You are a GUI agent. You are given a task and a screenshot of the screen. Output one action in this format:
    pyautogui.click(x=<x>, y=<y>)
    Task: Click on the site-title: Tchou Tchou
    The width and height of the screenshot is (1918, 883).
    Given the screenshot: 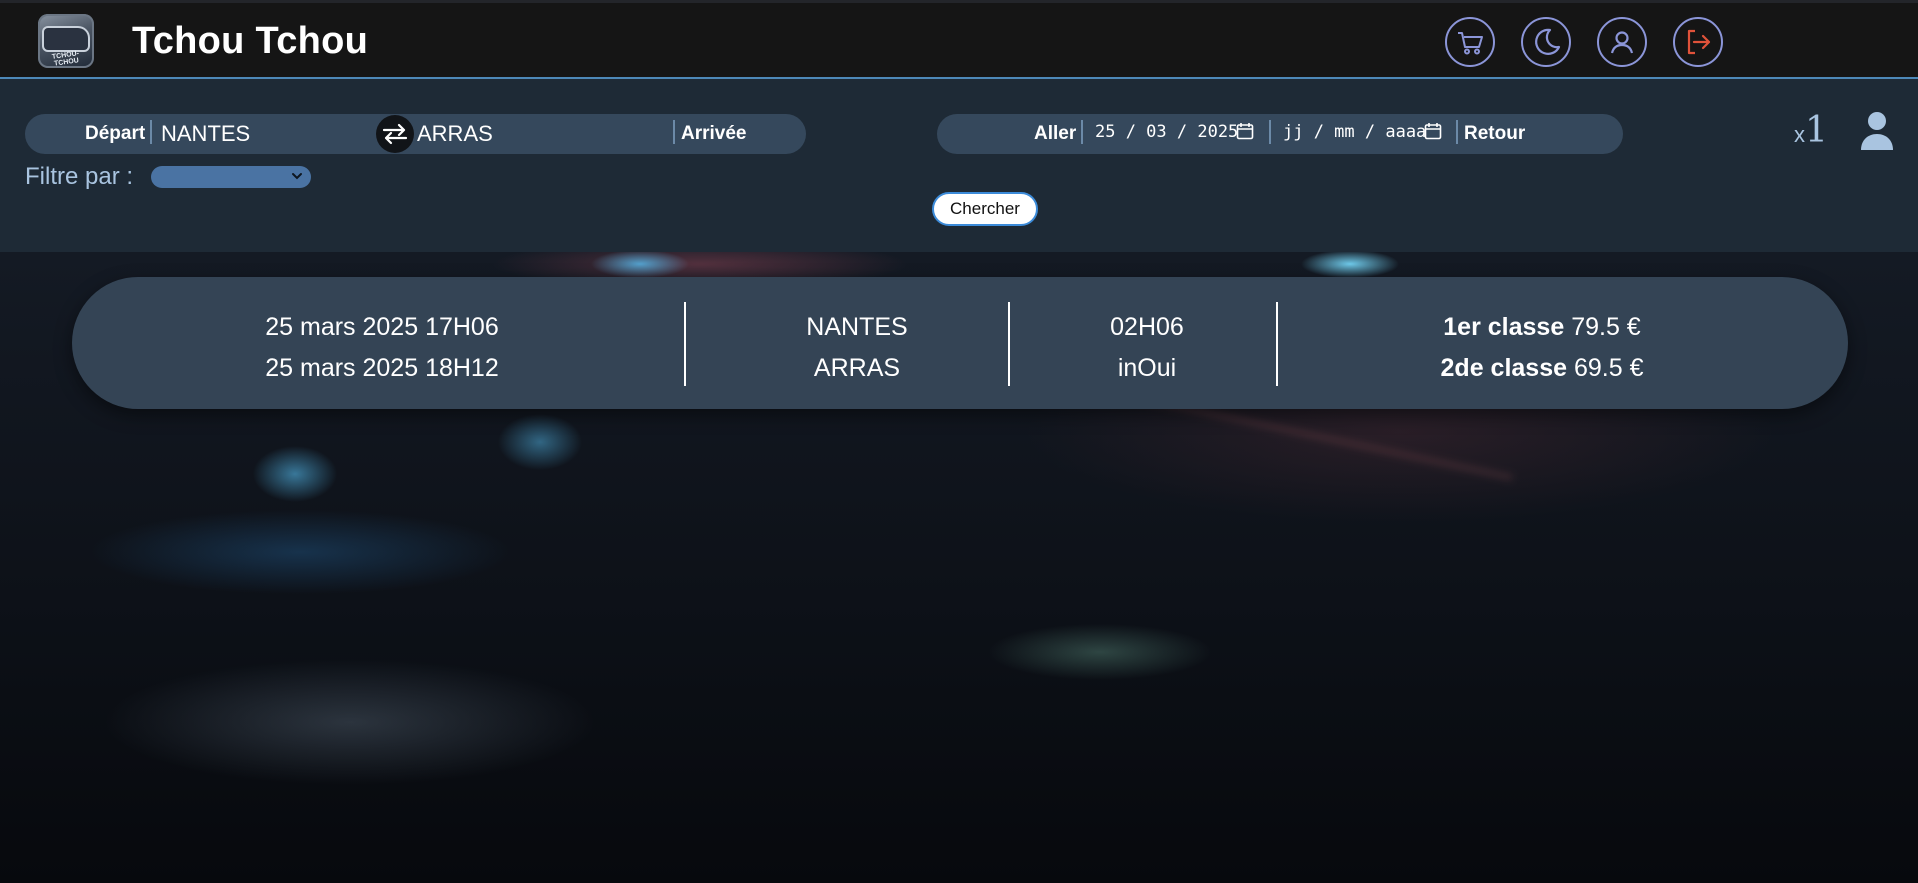 What is the action you would take?
    pyautogui.click(x=250, y=41)
    